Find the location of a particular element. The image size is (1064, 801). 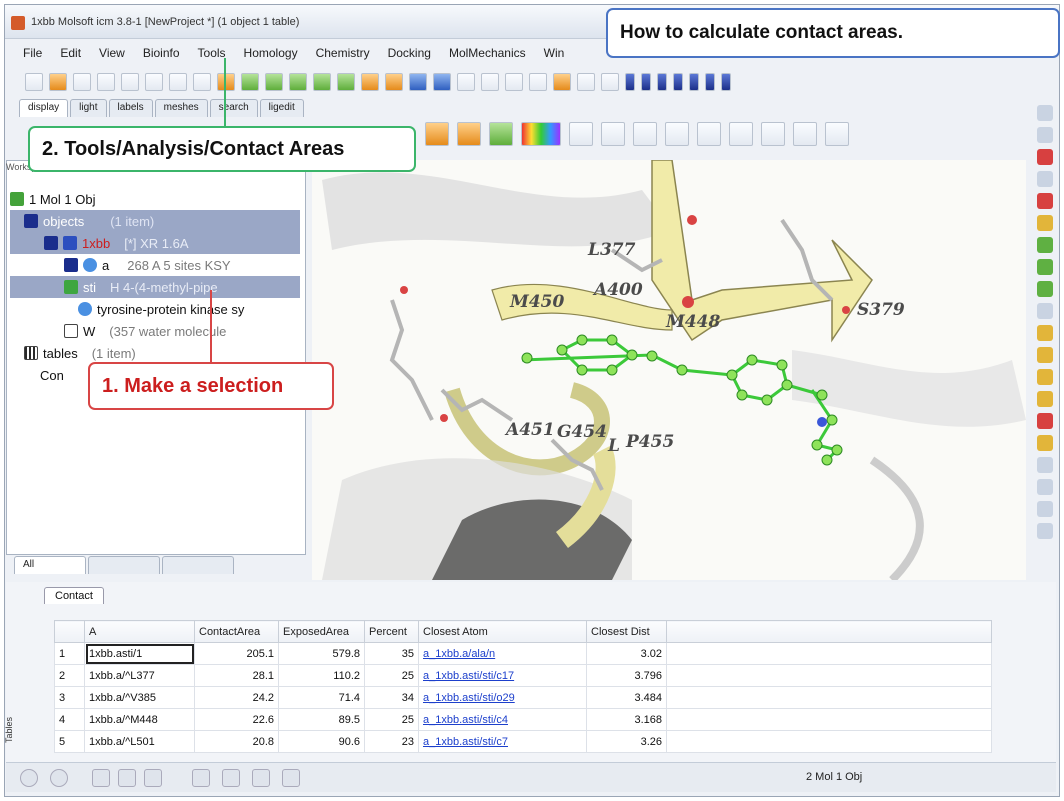

cell-a: 1xbb.a/^M448 is located at coordinates (139, 719).